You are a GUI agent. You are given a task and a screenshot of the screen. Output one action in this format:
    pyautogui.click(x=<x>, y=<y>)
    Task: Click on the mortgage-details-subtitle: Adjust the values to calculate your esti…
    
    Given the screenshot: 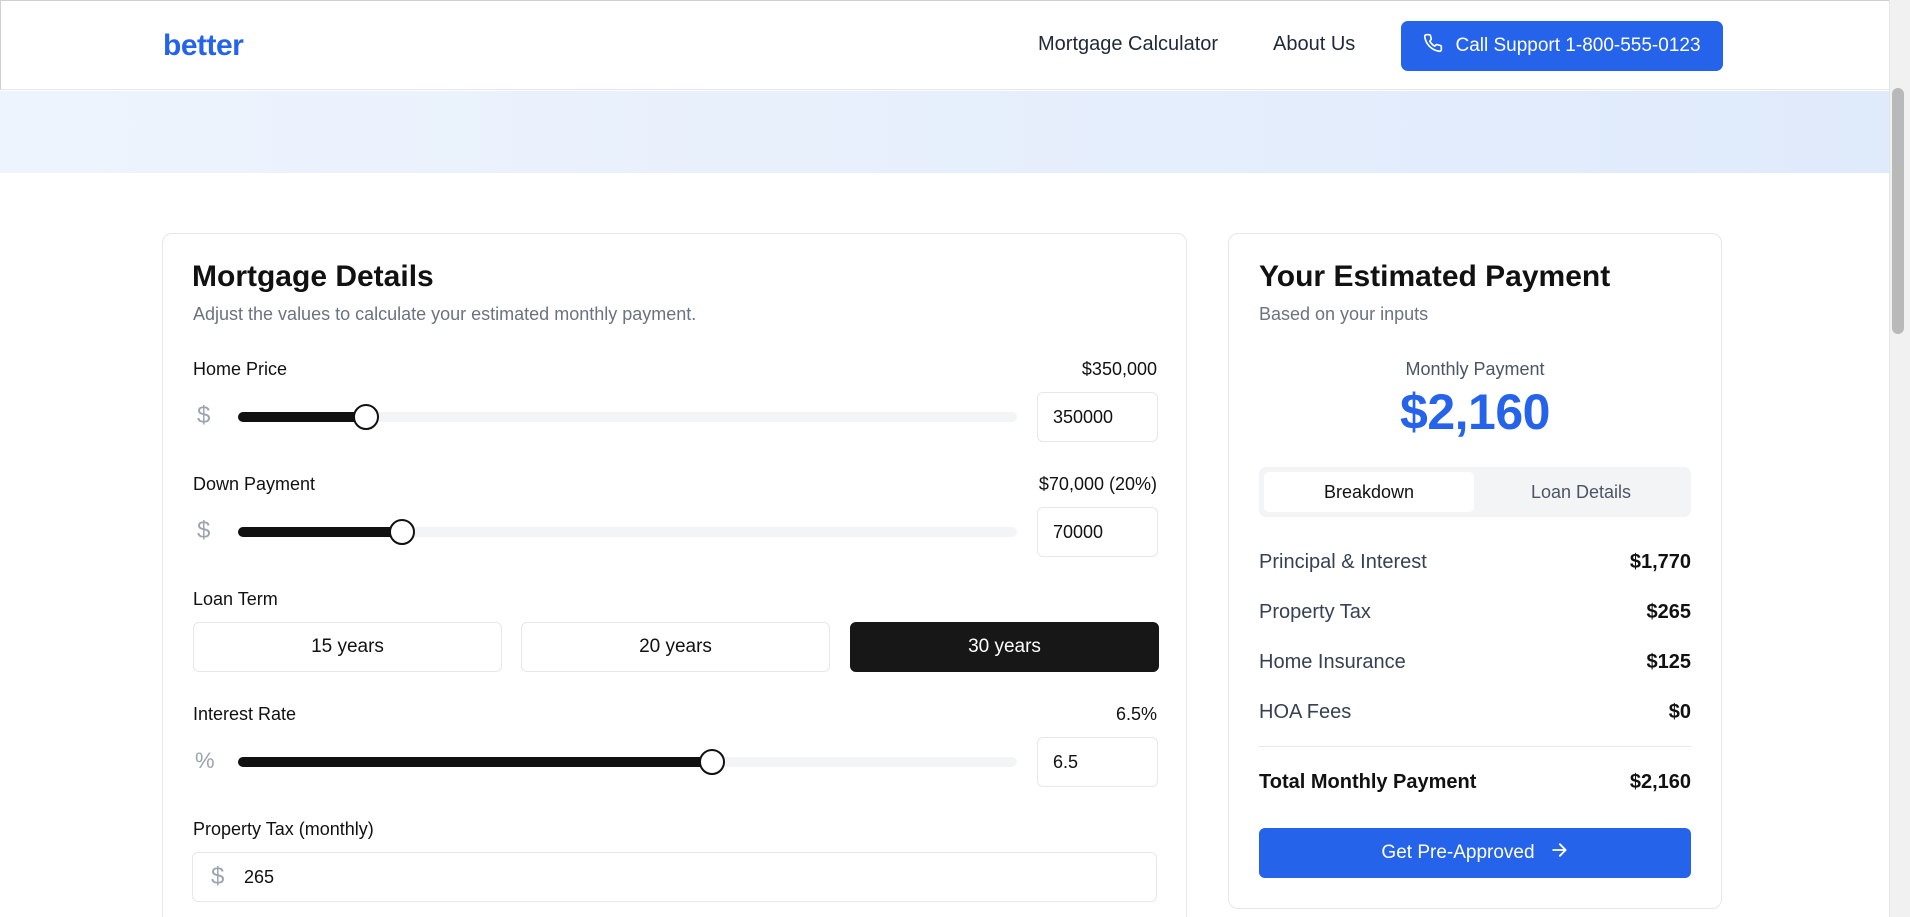 What is the action you would take?
    pyautogui.click(x=445, y=314)
    